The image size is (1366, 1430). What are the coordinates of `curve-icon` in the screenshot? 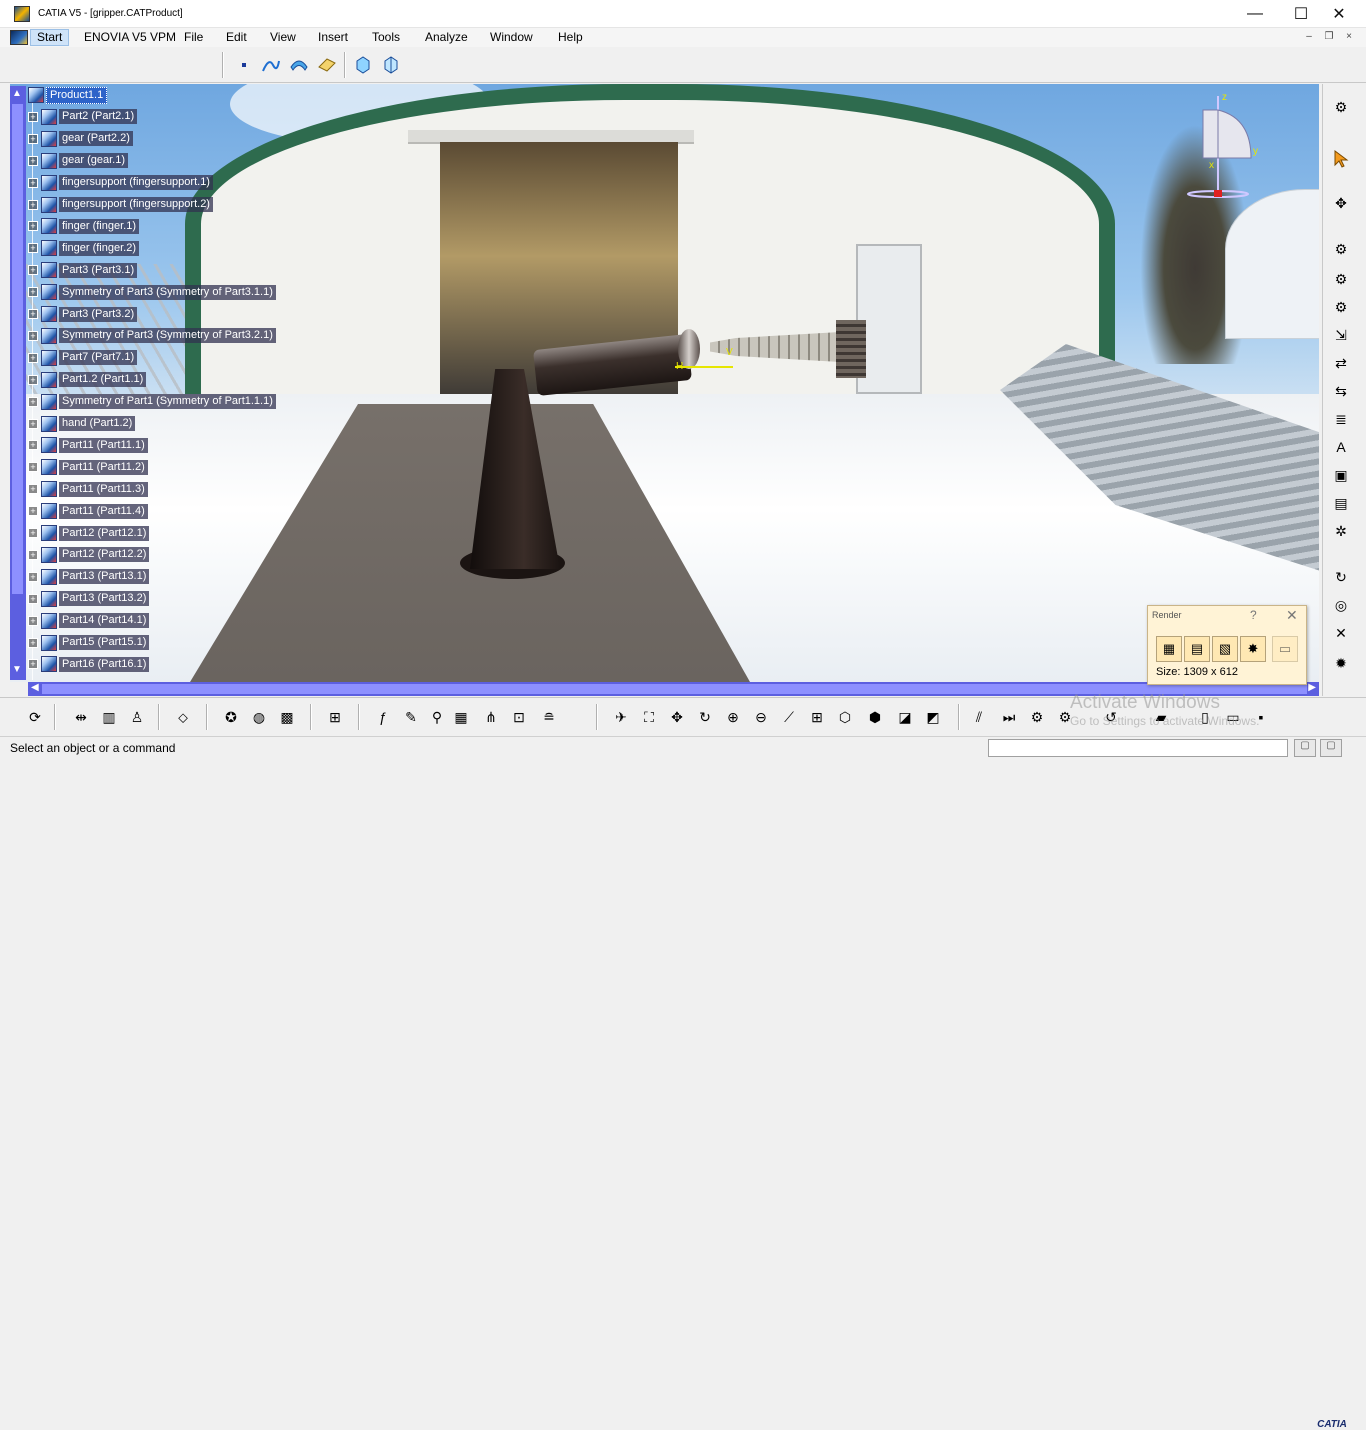 It's located at (271, 65).